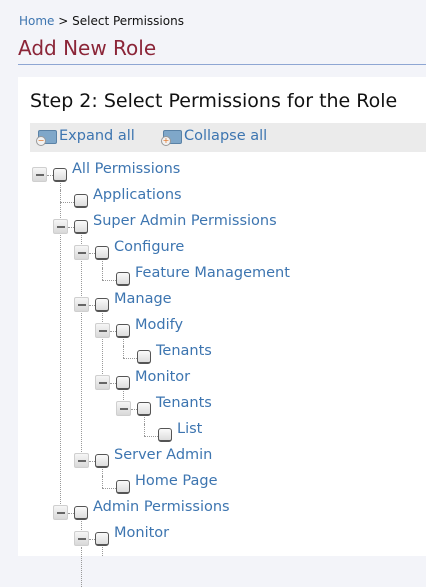 This screenshot has height=587, width=426. I want to click on tree-item: Server Admin, so click(213, 460).